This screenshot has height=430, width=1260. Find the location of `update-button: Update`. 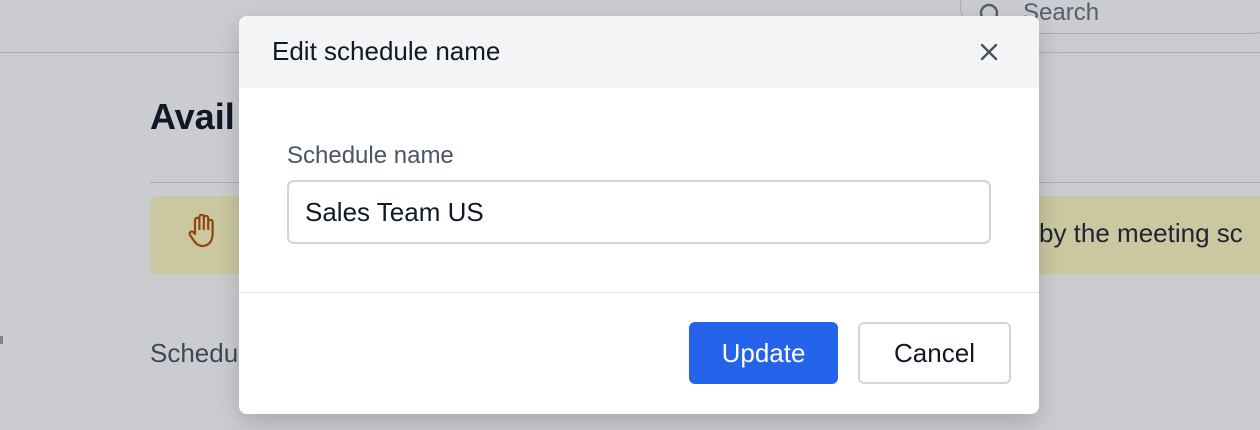

update-button: Update is located at coordinates (763, 353).